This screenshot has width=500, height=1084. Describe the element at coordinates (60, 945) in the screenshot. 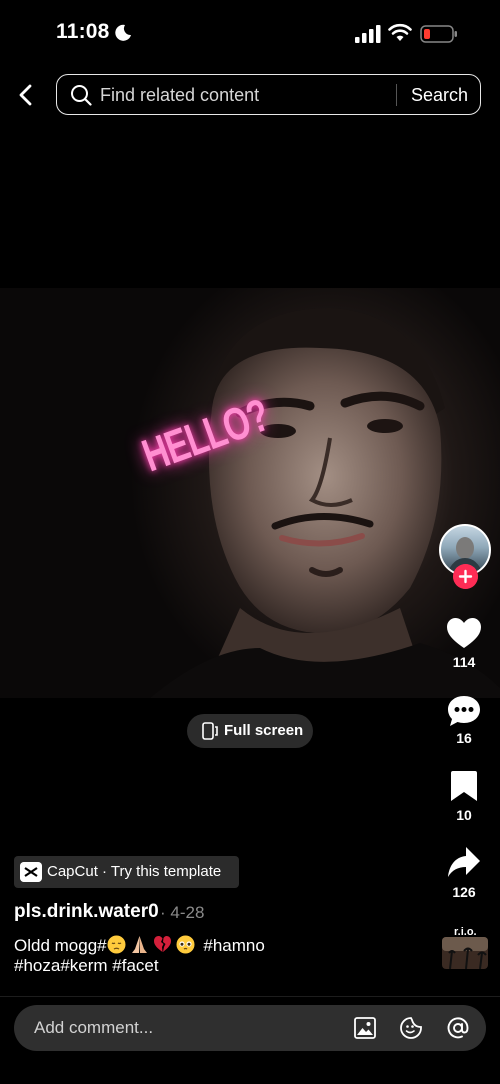

I see `caption-text: Oldd mogg#` at that location.